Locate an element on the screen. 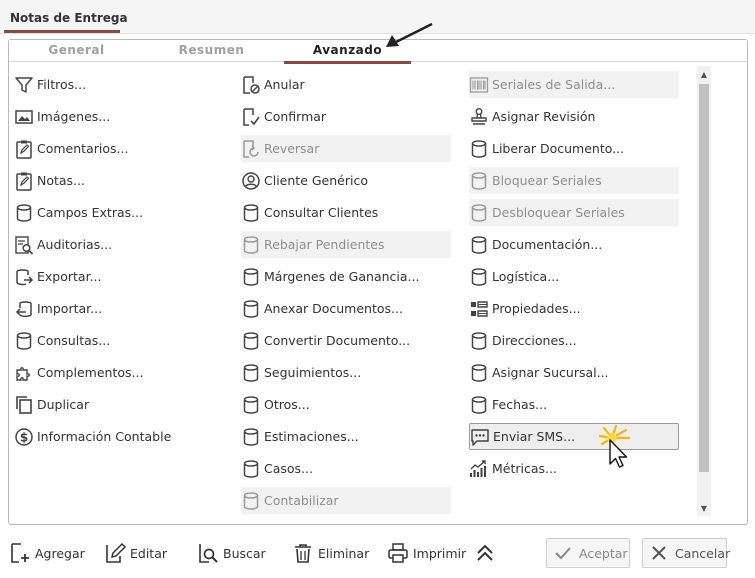  option-reversar: Reversar is located at coordinates (346, 148).